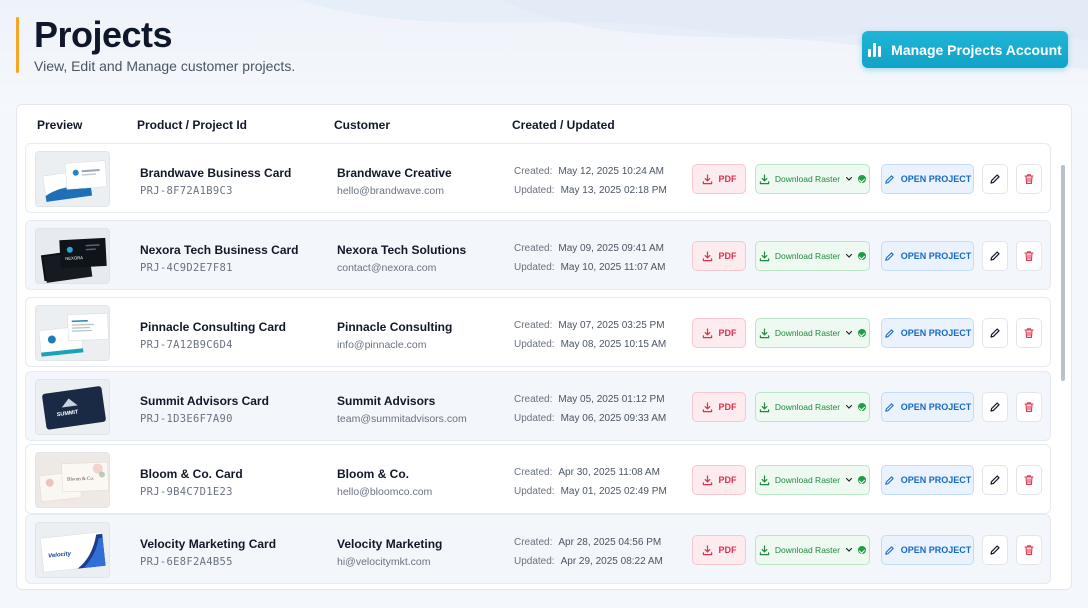  Describe the element at coordinates (165, 66) in the screenshot. I see `page-subtitle: View, Edit and Manage customer projects.` at that location.